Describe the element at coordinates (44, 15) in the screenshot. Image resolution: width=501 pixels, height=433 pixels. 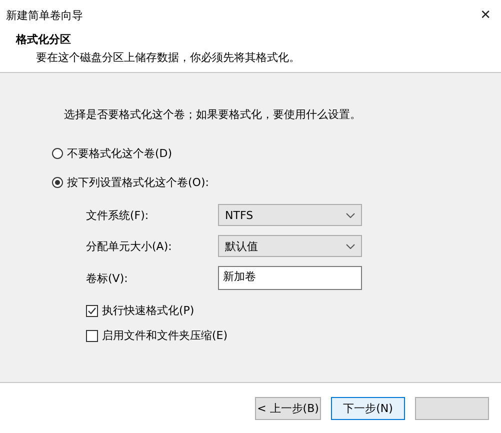
I see `window-title: 新建简单卷向导` at that location.